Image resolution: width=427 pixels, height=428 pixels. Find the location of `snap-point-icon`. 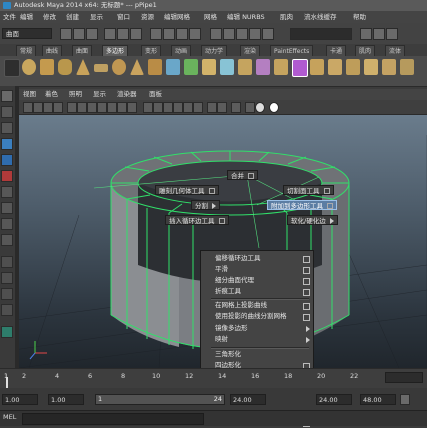

snap-point-icon is located at coordinates (182, 34).